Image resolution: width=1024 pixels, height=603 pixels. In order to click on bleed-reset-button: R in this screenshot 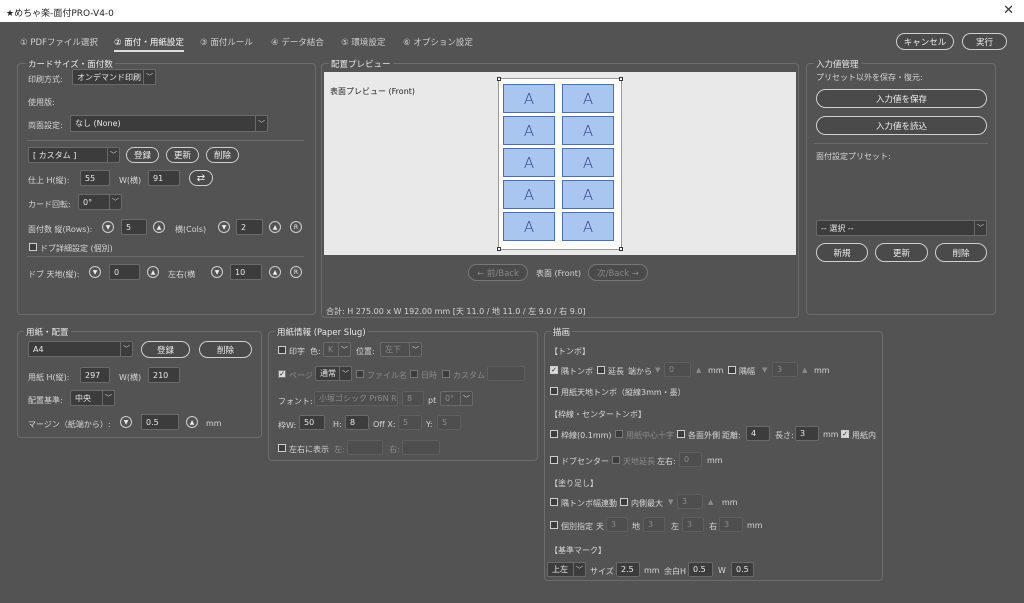, I will do `click(296, 272)`.